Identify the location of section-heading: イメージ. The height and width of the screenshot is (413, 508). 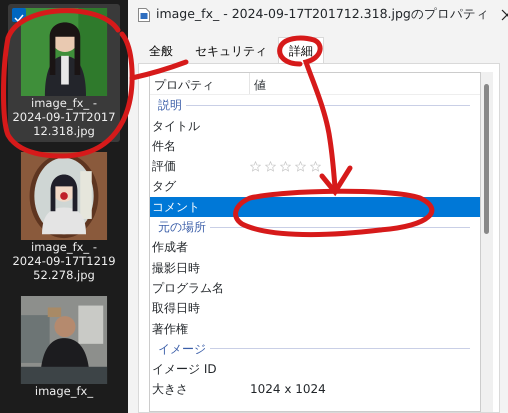
(182, 349).